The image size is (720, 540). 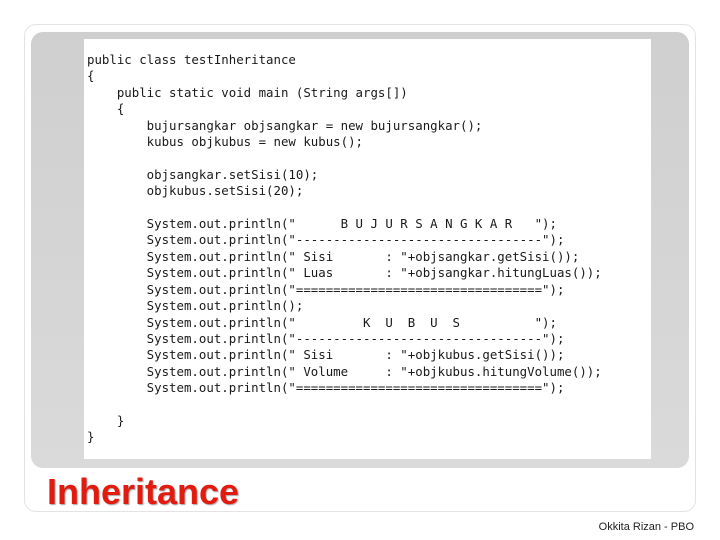 What do you see at coordinates (143, 491) in the screenshot?
I see `slide-title: Inheritance` at bounding box center [143, 491].